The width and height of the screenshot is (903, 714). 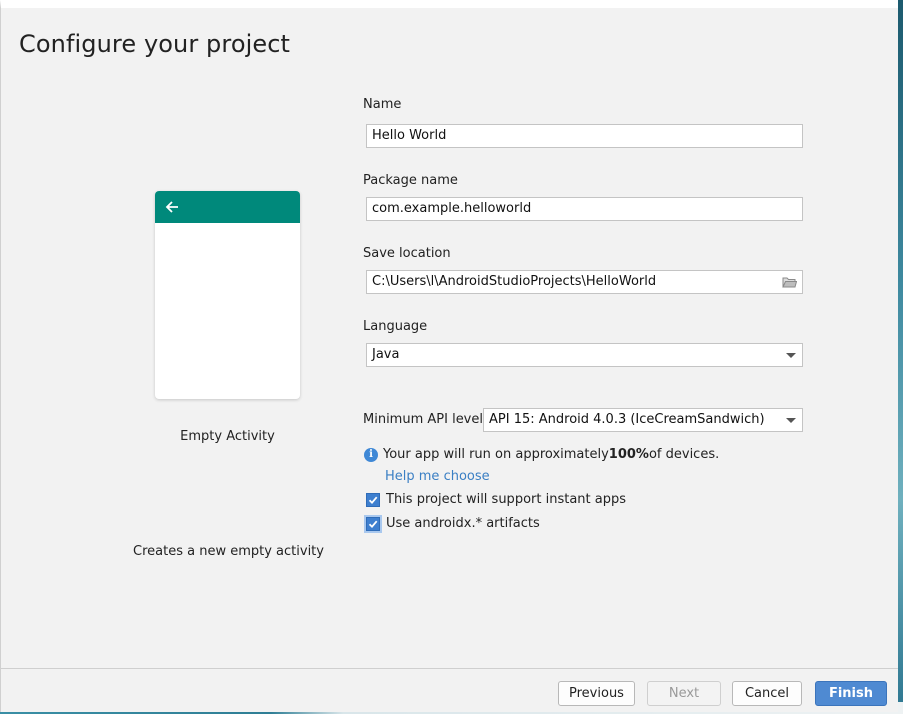 What do you see at coordinates (767, 693) in the screenshot?
I see `cancel-button: Cancel` at bounding box center [767, 693].